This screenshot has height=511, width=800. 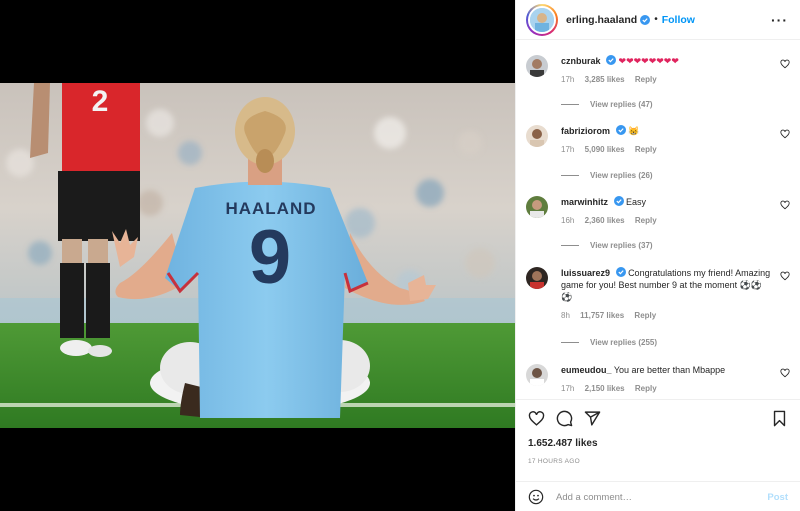 What do you see at coordinates (634, 131) in the screenshot?
I see `comment-text: 😸` at bounding box center [634, 131].